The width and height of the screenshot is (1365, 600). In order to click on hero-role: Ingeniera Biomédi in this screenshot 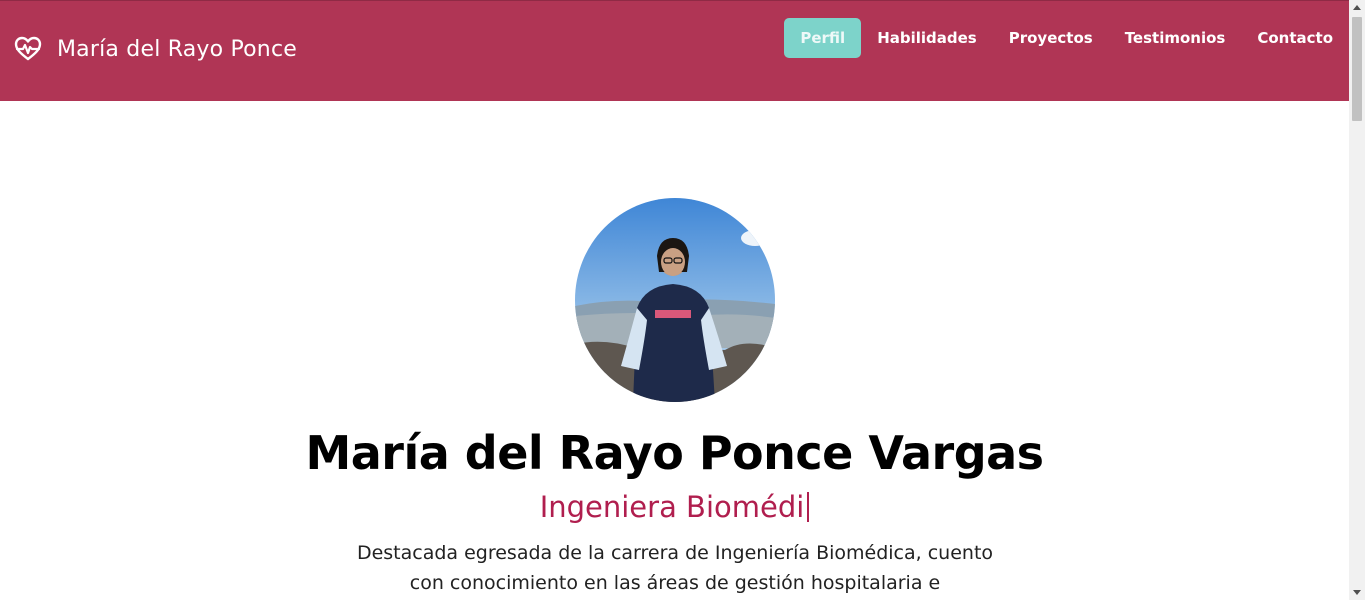, I will do `click(674, 507)`.